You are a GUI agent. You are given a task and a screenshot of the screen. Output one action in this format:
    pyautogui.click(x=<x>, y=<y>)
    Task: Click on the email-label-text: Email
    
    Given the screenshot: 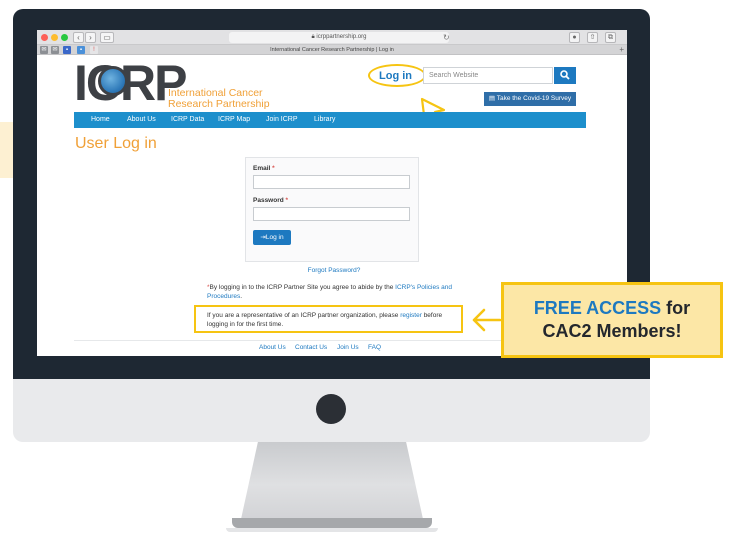 What is the action you would take?
    pyautogui.click(x=262, y=168)
    